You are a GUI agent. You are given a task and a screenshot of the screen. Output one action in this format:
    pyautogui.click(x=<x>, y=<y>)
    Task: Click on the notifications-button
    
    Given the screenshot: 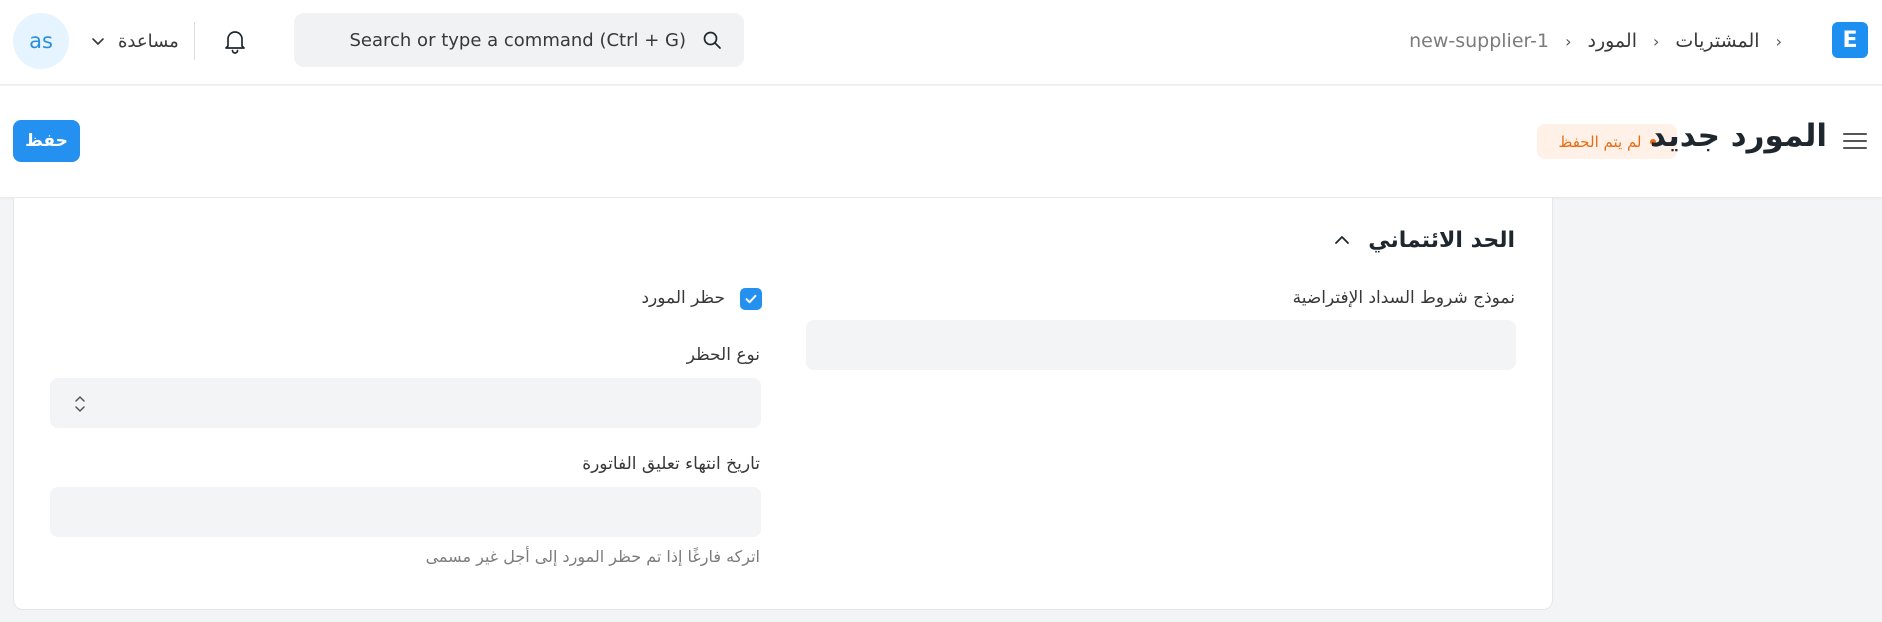 What is the action you would take?
    pyautogui.click(x=235, y=41)
    